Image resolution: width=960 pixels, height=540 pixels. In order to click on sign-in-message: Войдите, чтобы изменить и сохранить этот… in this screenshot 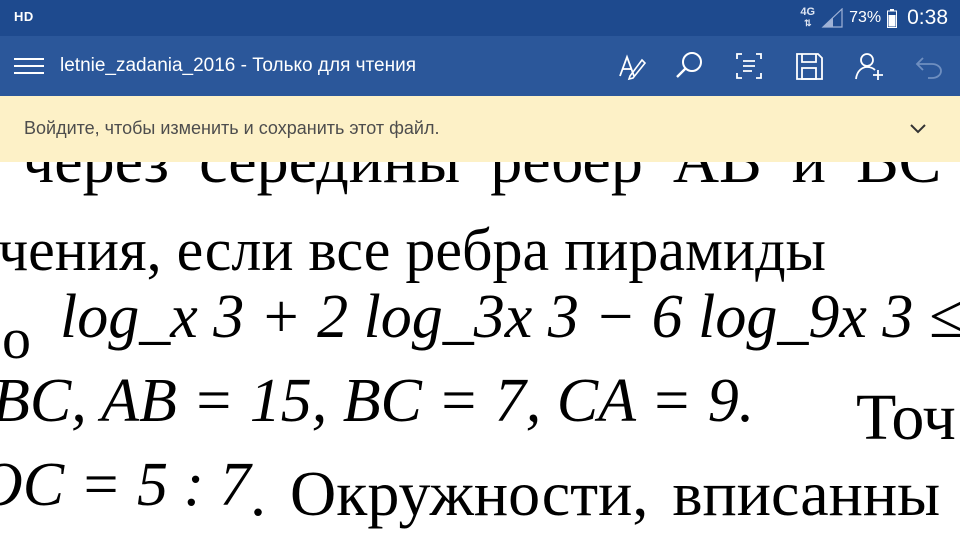, I will do `click(232, 128)`.